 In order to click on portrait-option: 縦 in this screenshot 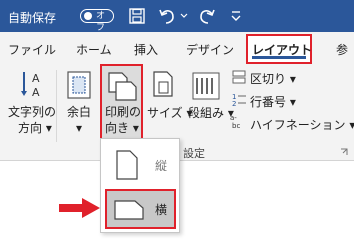, I will do `click(140, 165)`.